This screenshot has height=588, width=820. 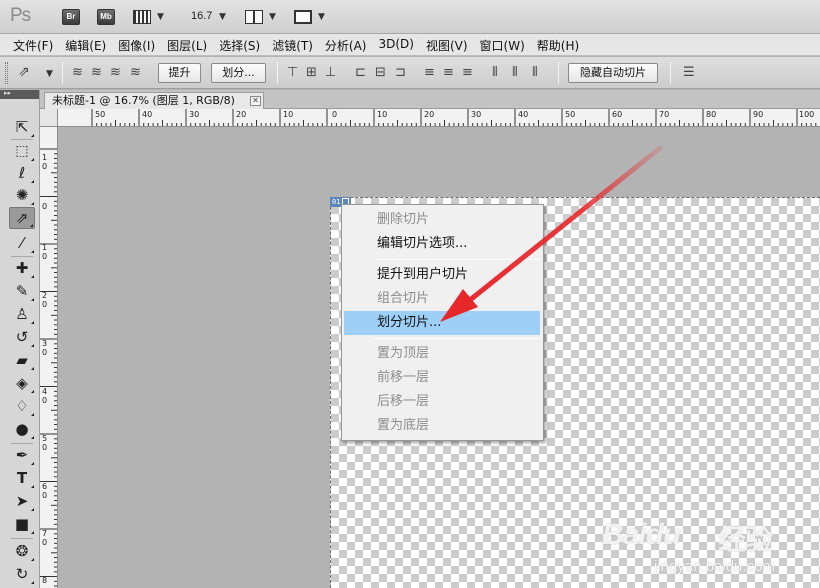 What do you see at coordinates (49, 74) in the screenshot?
I see `tool-preset-dropdown-icon: ▼` at bounding box center [49, 74].